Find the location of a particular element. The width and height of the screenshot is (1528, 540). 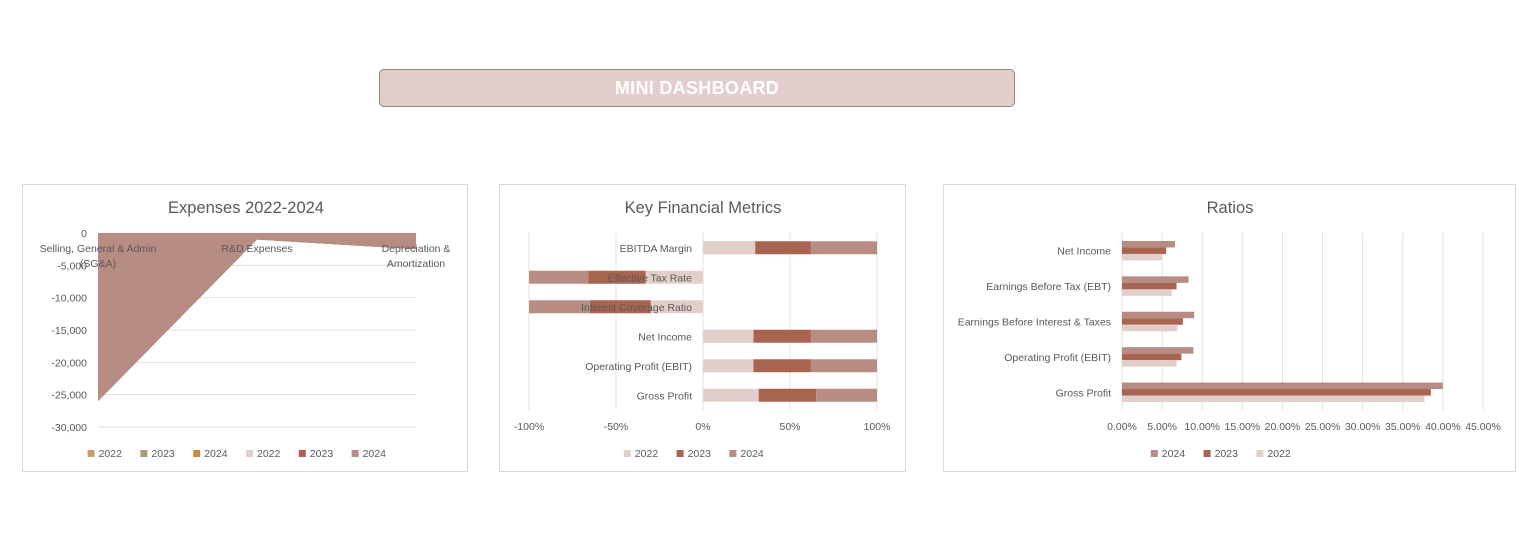

ratios-category-label-0: Net Income is located at coordinates (1084, 252).